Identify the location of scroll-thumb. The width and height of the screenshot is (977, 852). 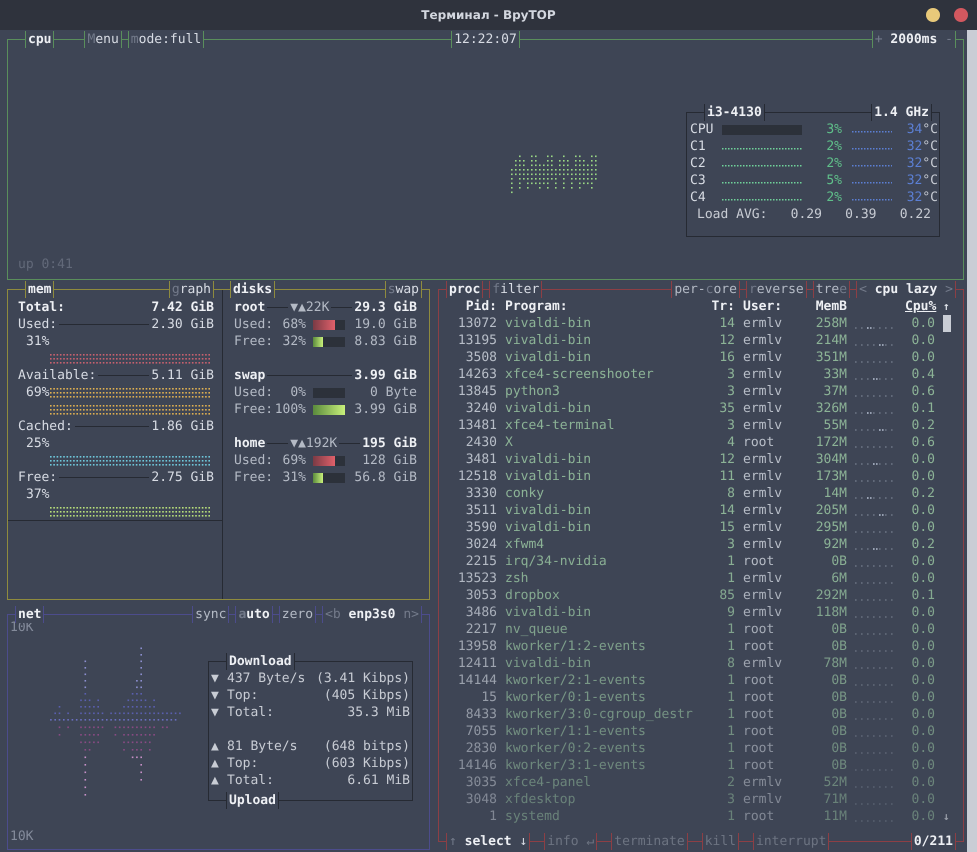
(947, 323).